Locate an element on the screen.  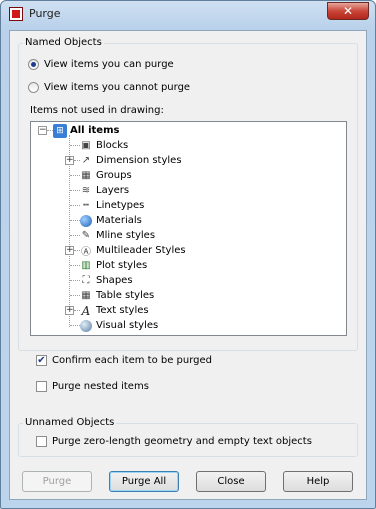
close-window-button: ✕ is located at coordinates (348, 11).